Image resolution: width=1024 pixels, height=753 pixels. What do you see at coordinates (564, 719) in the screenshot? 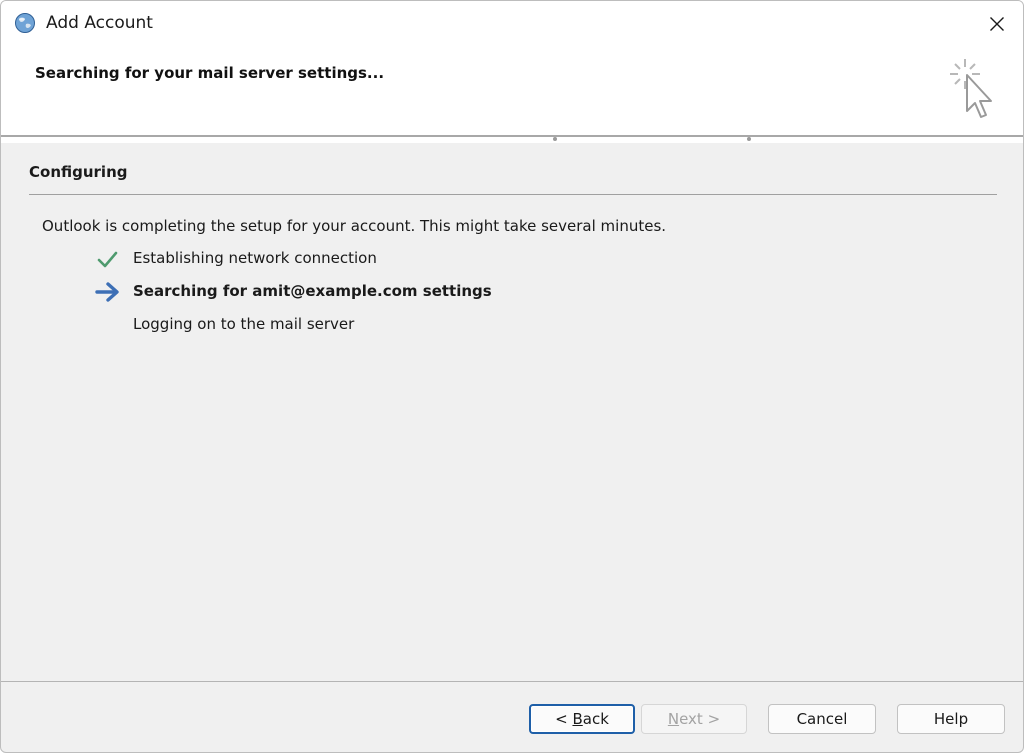
I see `back-button-prefix: <` at bounding box center [564, 719].